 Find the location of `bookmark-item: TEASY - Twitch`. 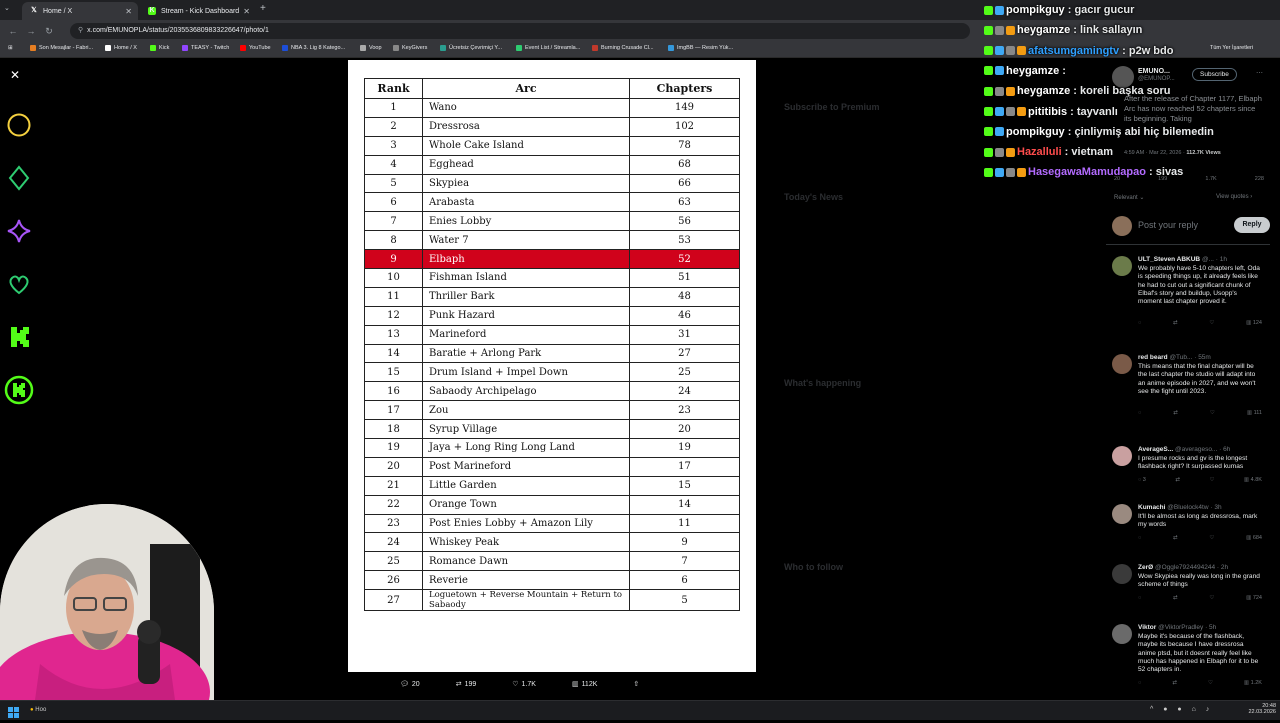

bookmark-item: TEASY - Twitch is located at coordinates (205, 48).